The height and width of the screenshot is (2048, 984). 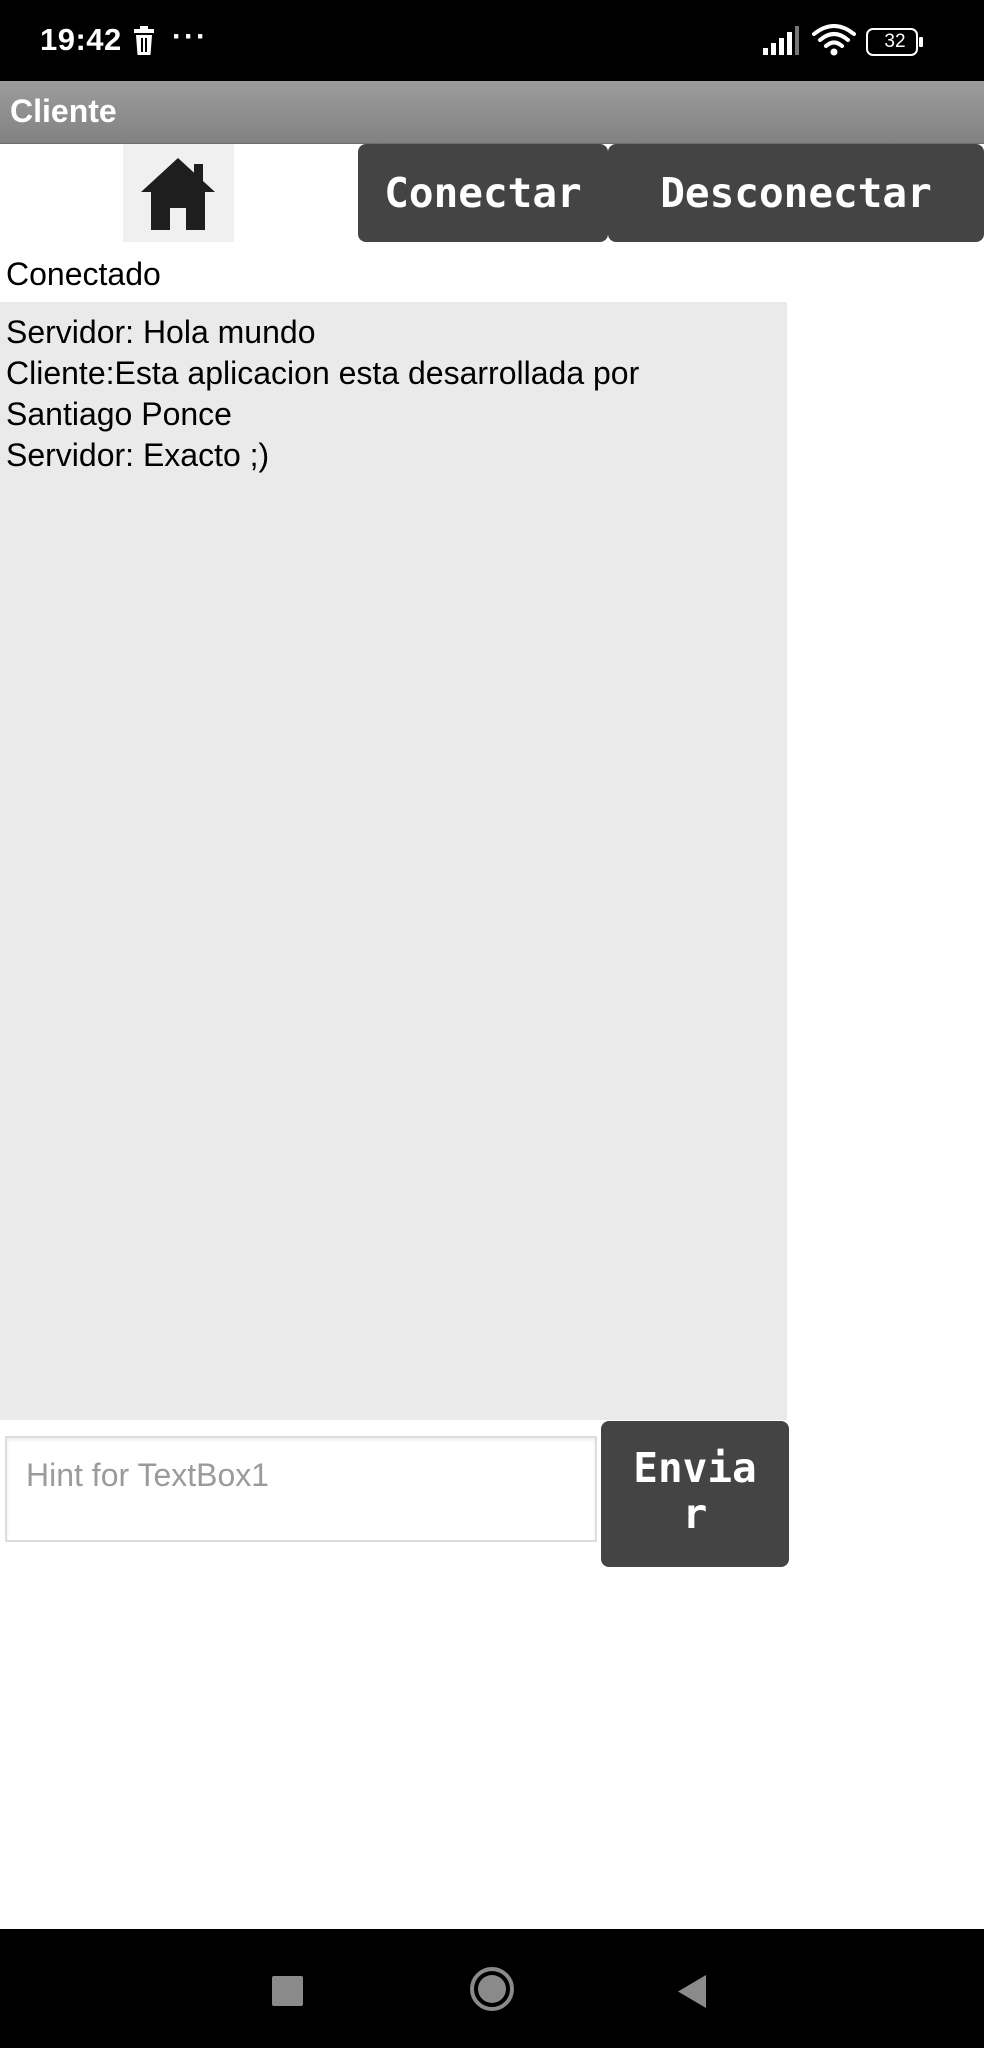 I want to click on more-dots-icon: ···, so click(x=190, y=36).